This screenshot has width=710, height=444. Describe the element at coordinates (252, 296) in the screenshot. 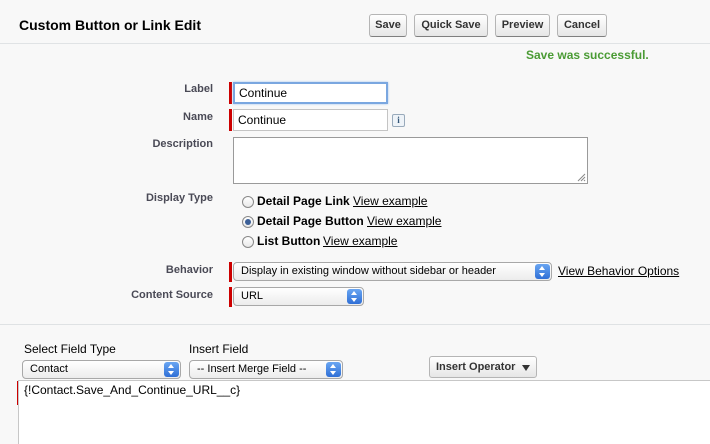

I see `content-source-select-value: URL` at that location.